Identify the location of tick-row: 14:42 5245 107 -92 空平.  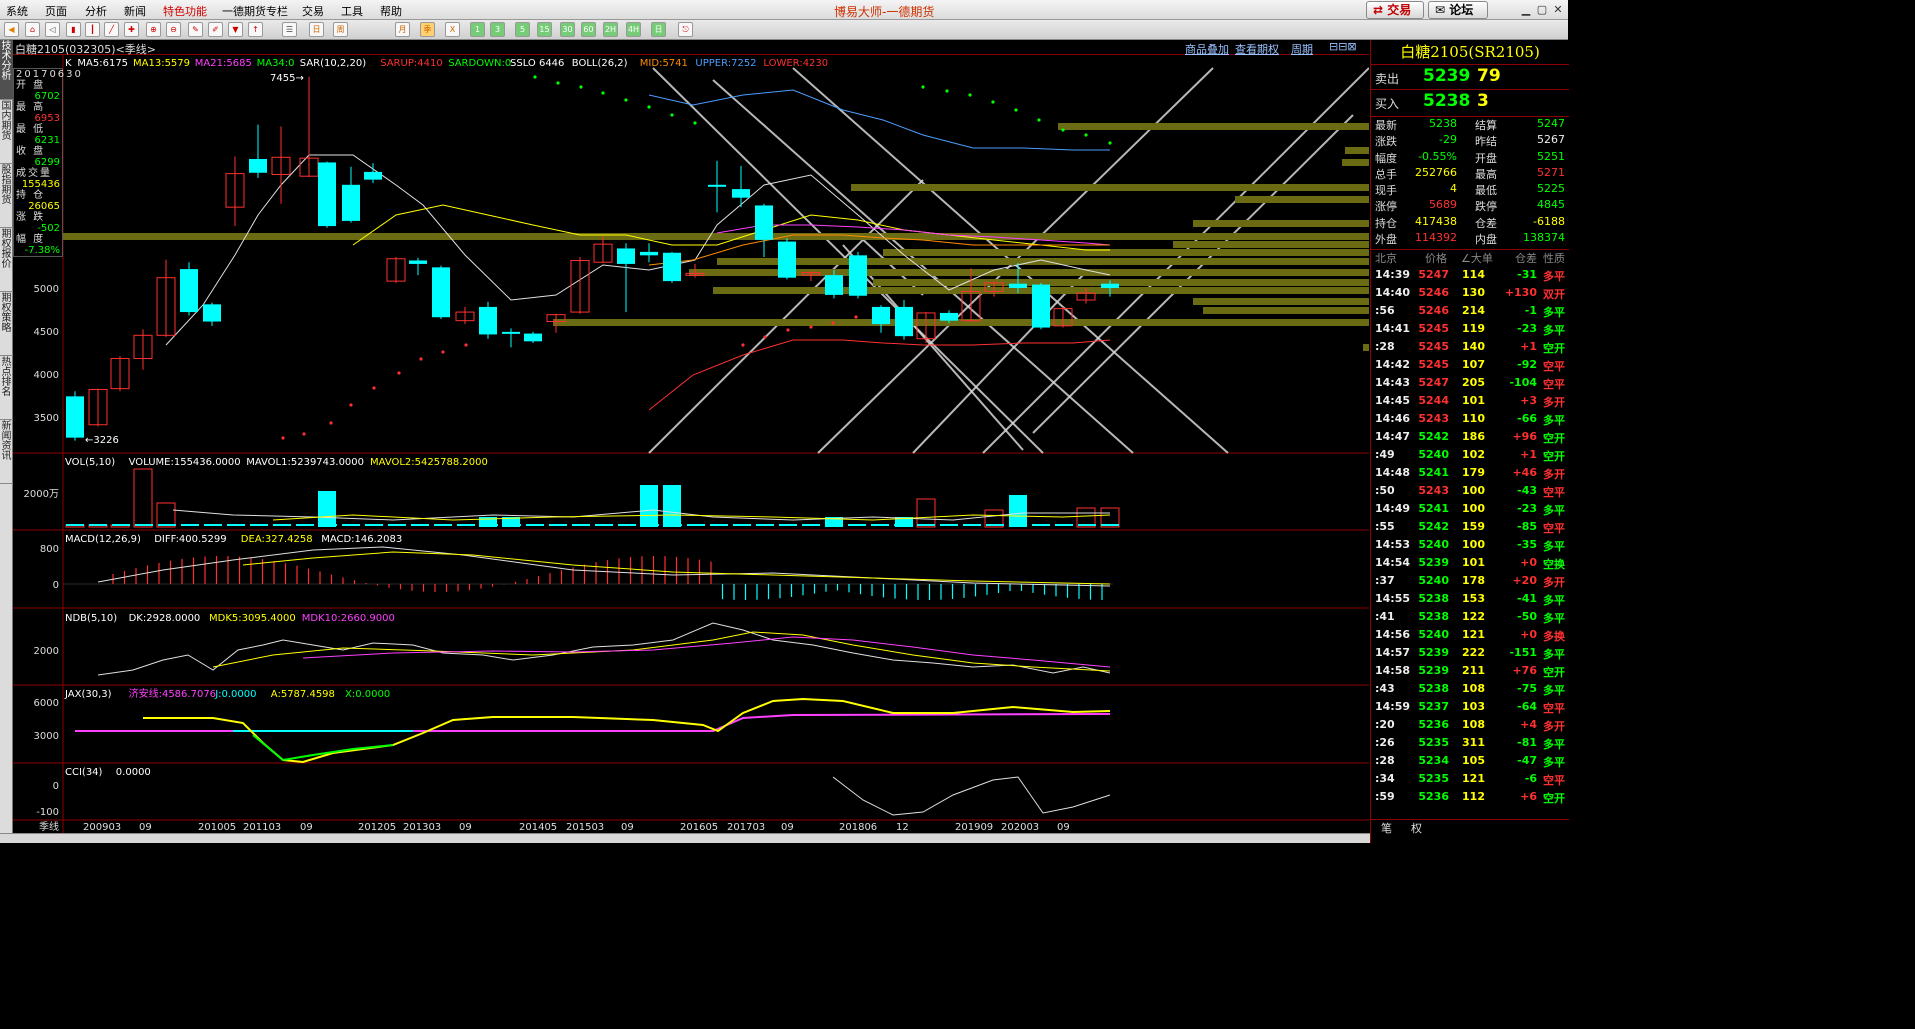
(1470, 365).